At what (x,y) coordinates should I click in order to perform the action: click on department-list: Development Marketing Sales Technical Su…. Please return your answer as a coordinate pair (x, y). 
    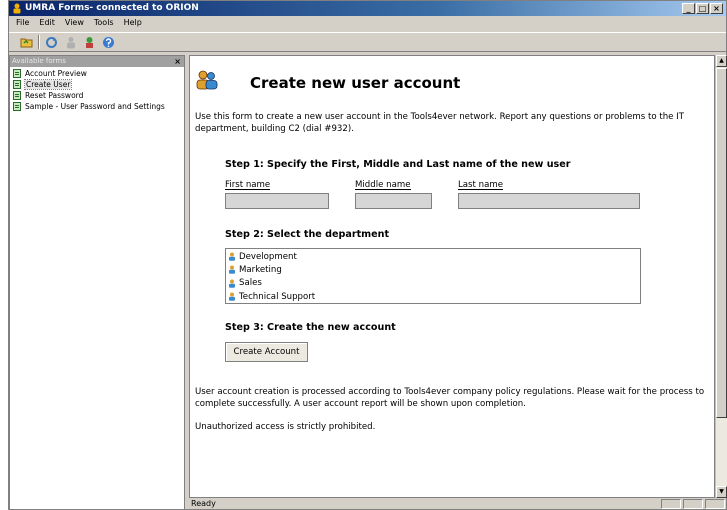
    Looking at the image, I should click on (433, 276).